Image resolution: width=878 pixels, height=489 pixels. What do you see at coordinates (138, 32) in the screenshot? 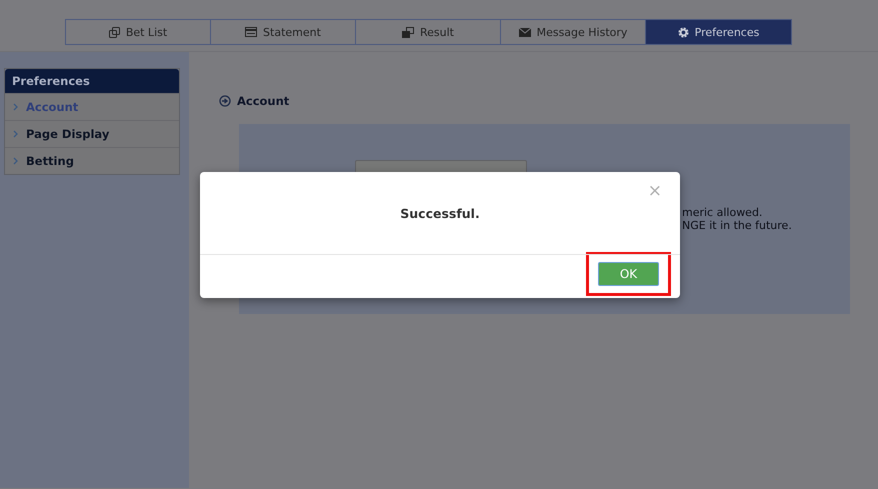
I see `tab: Bet List` at bounding box center [138, 32].